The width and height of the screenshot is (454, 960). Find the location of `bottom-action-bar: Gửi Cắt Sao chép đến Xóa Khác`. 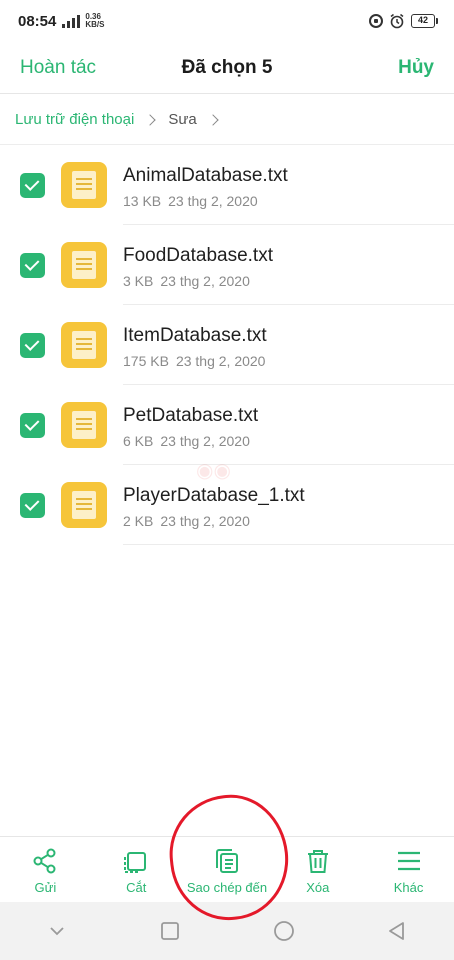

bottom-action-bar: Gửi Cắt Sao chép đến Xóa Khác is located at coordinates (227, 869).